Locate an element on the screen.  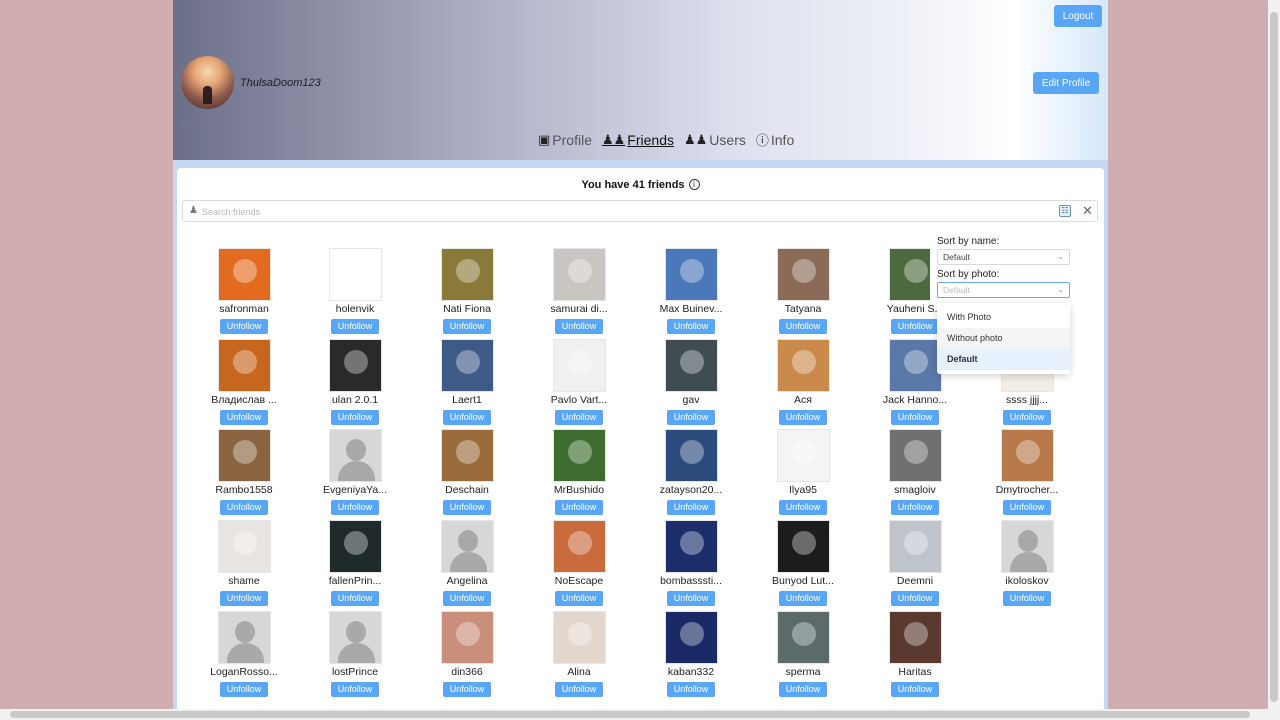
nav-friends: ♟♟ Friends is located at coordinates (638, 139).